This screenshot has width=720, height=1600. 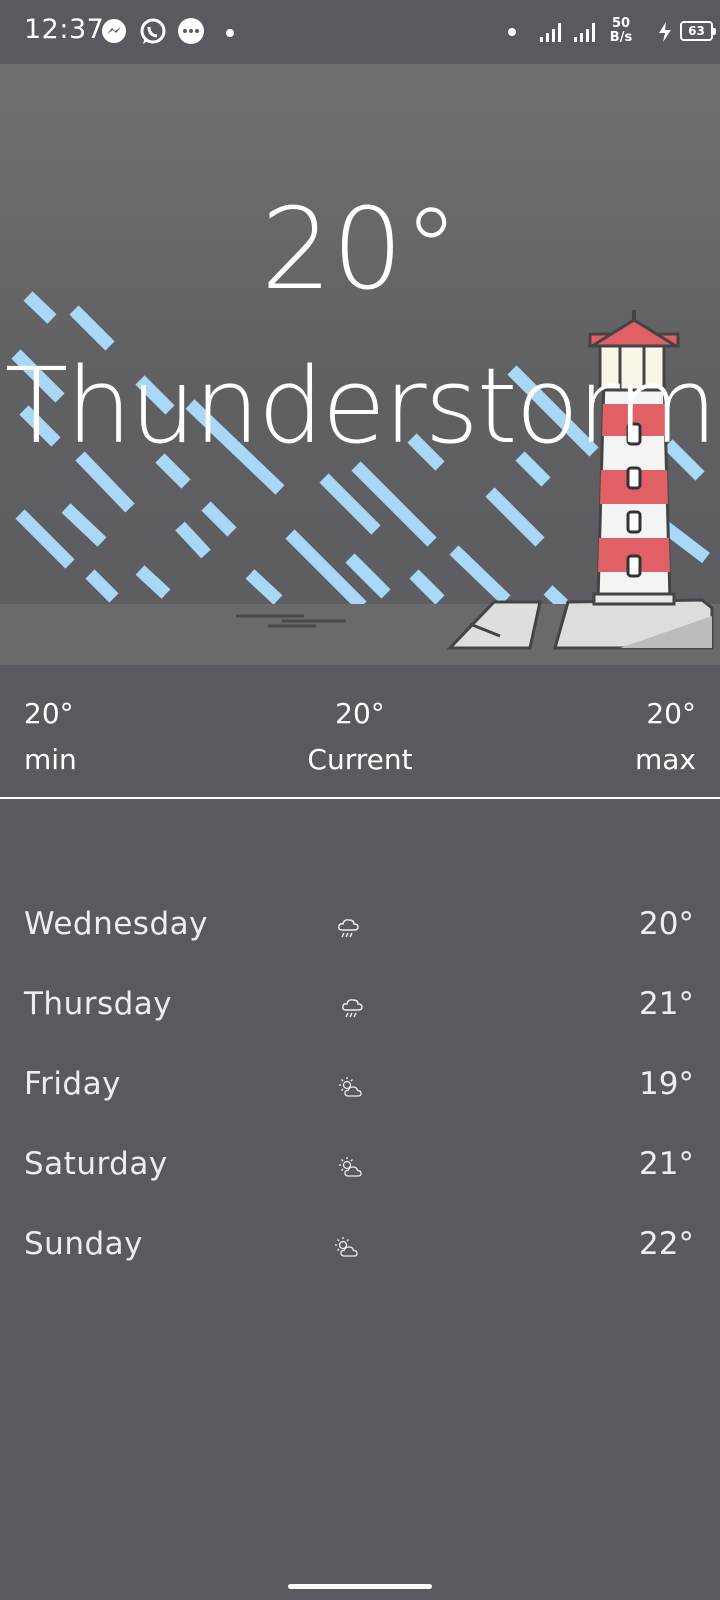 I want to click on forecast-day: Sunday, so click(x=83, y=1244).